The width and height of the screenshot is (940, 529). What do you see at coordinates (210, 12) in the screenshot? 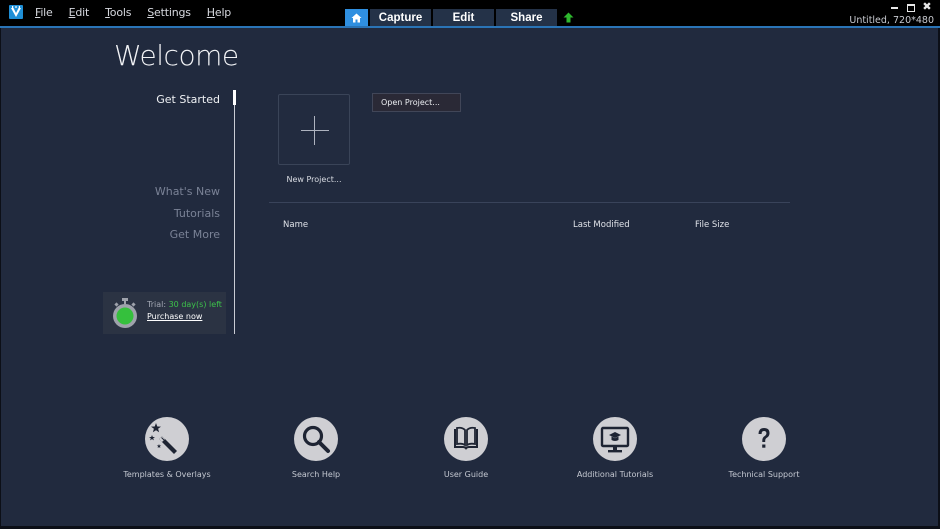
I see `menu-help-accel: H` at bounding box center [210, 12].